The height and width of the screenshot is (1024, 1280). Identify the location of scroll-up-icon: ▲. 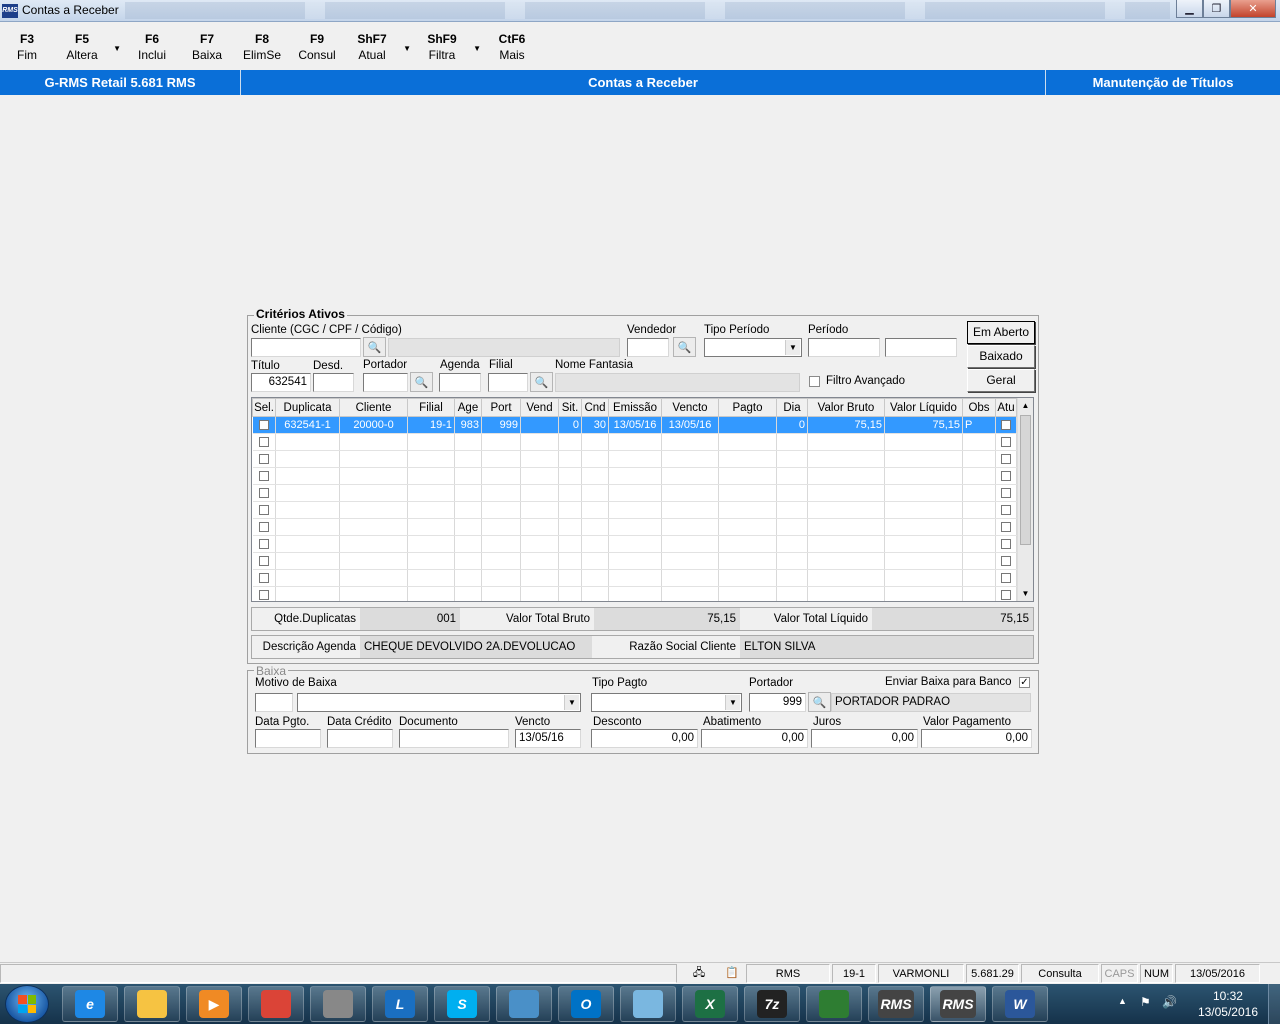
(1025, 405).